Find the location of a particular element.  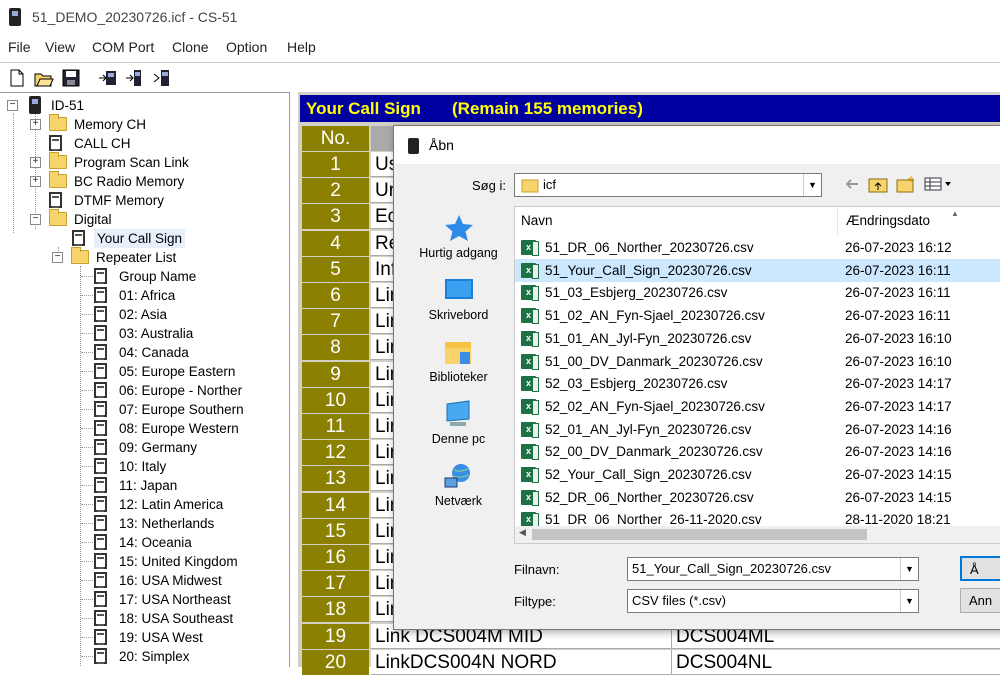

row-number: 4 is located at coordinates (335, 243).